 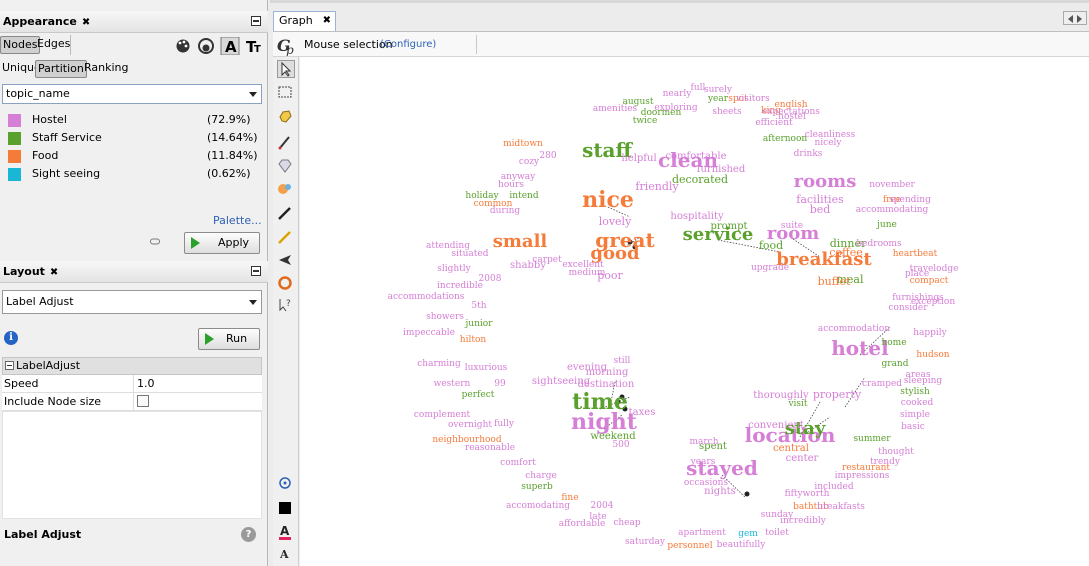 What do you see at coordinates (771, 245) in the screenshot?
I see `graph-node-label: food` at bounding box center [771, 245].